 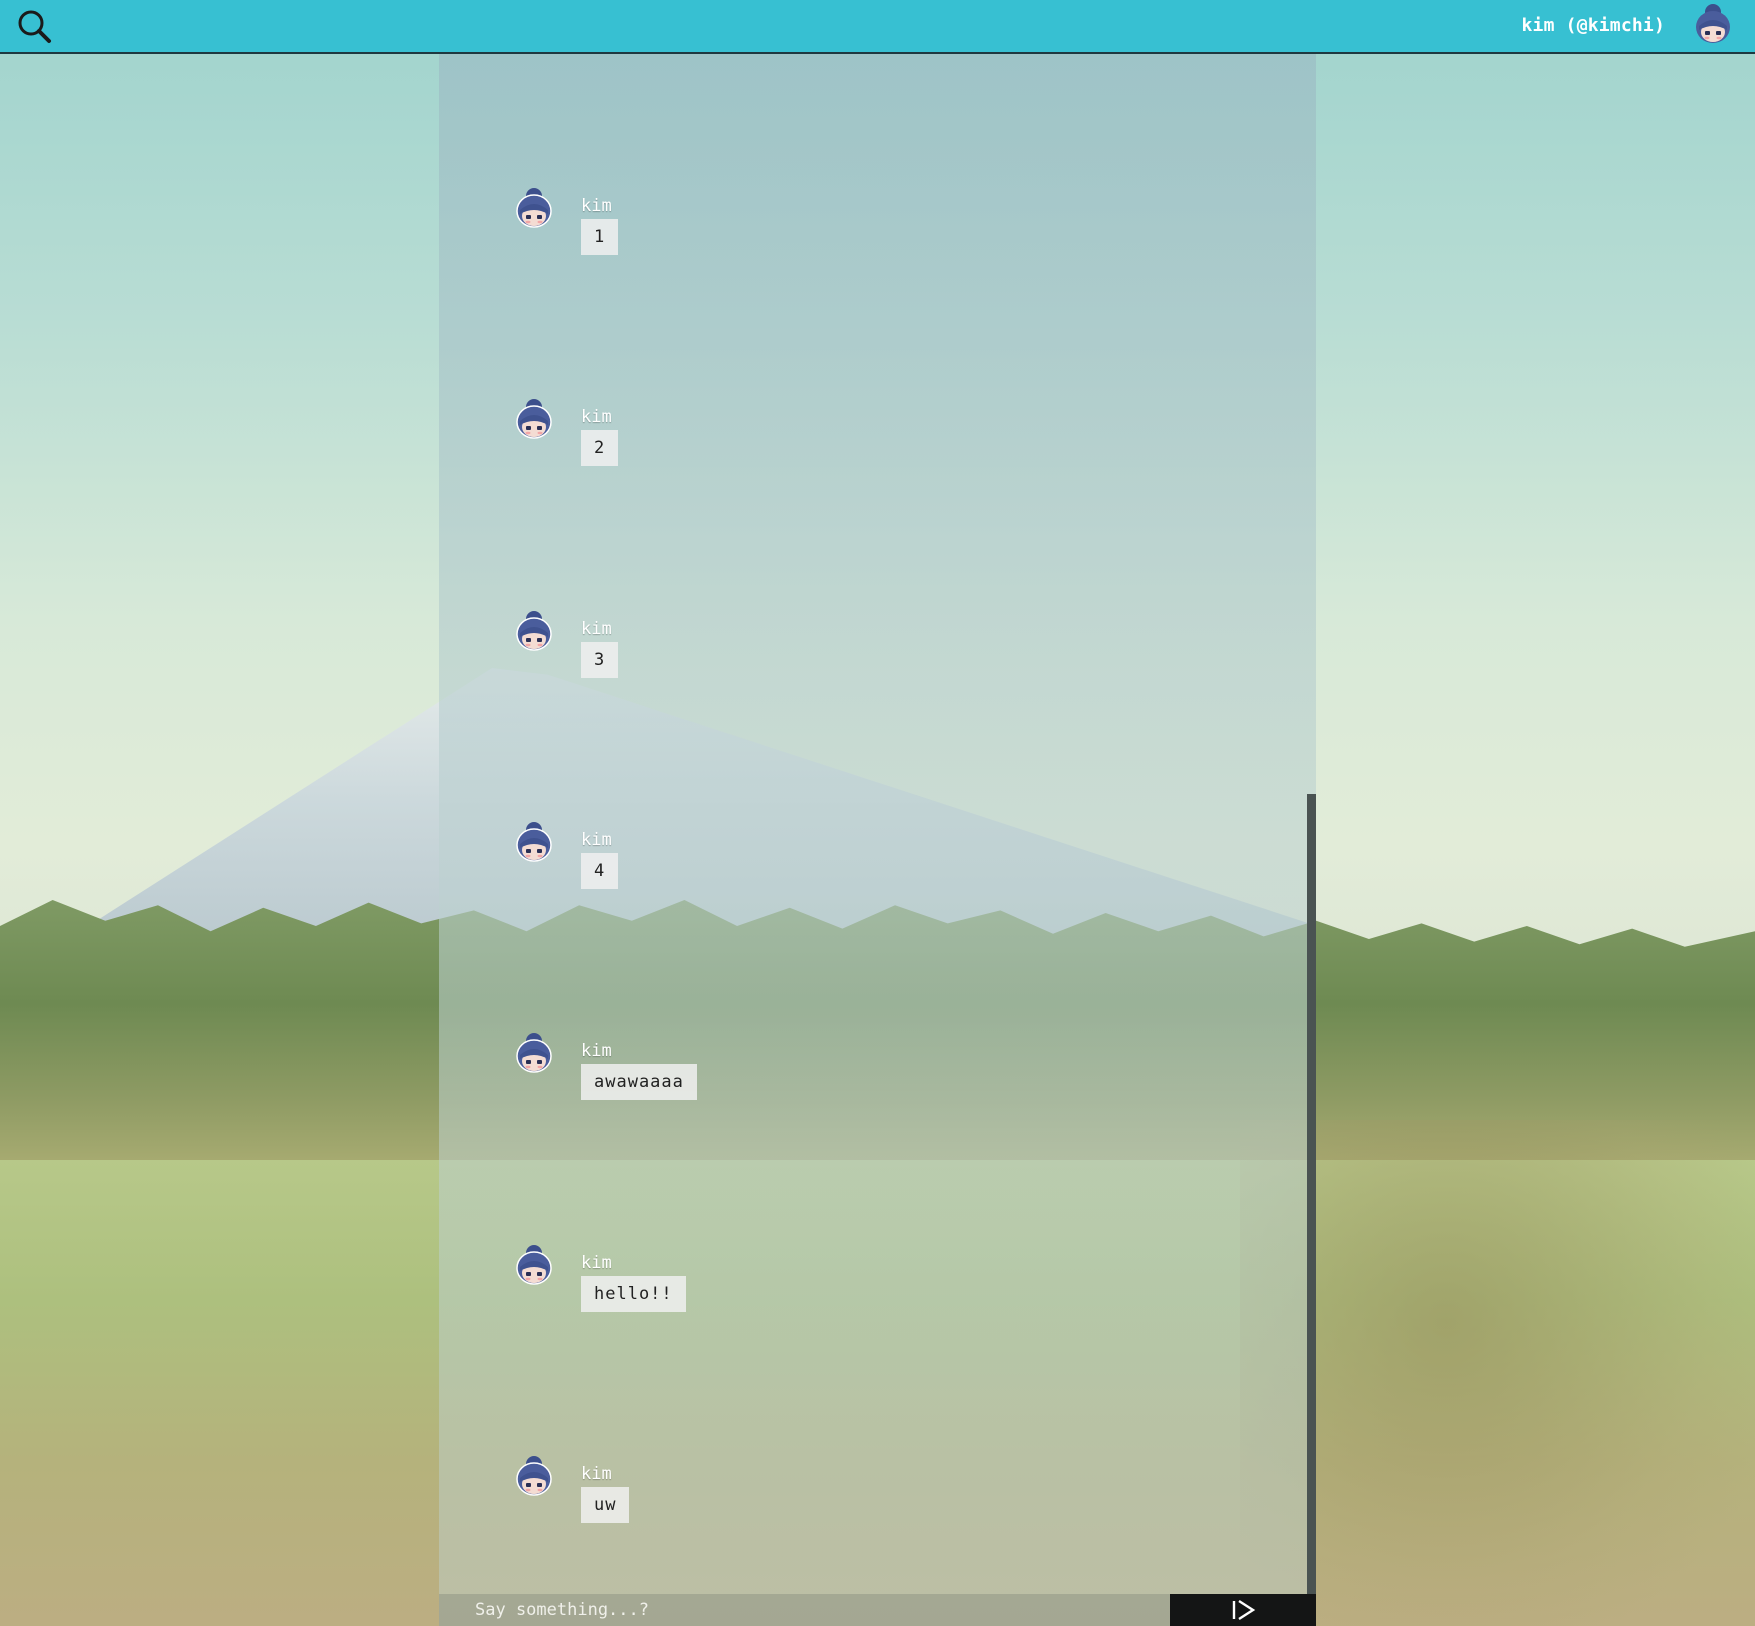 What do you see at coordinates (600, 237) in the screenshot?
I see `message-bubble: 1` at bounding box center [600, 237].